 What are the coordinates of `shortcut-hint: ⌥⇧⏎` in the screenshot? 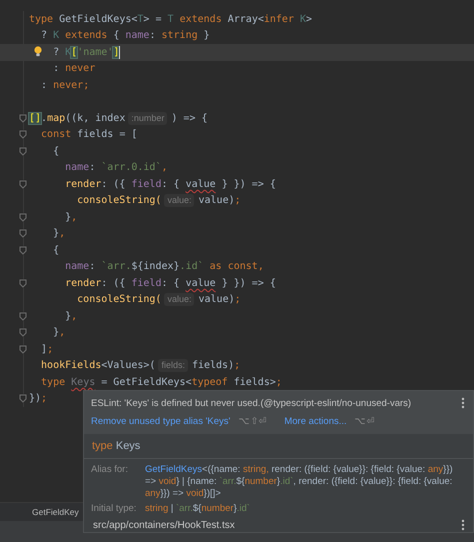 It's located at (252, 421).